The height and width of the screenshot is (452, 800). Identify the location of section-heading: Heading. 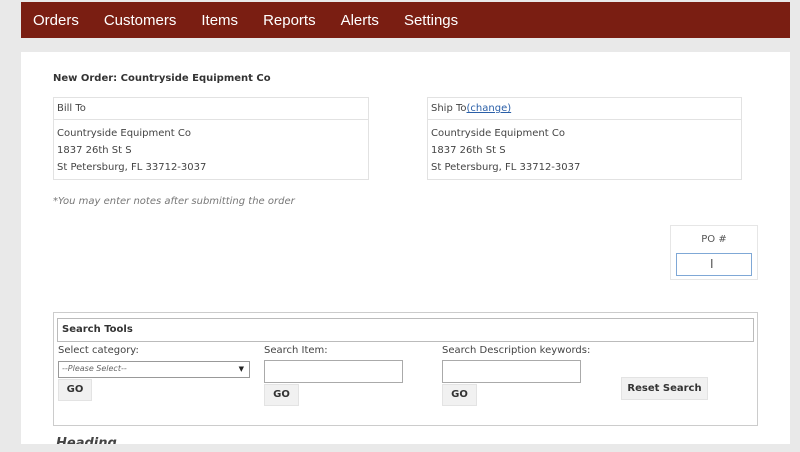
(86, 440).